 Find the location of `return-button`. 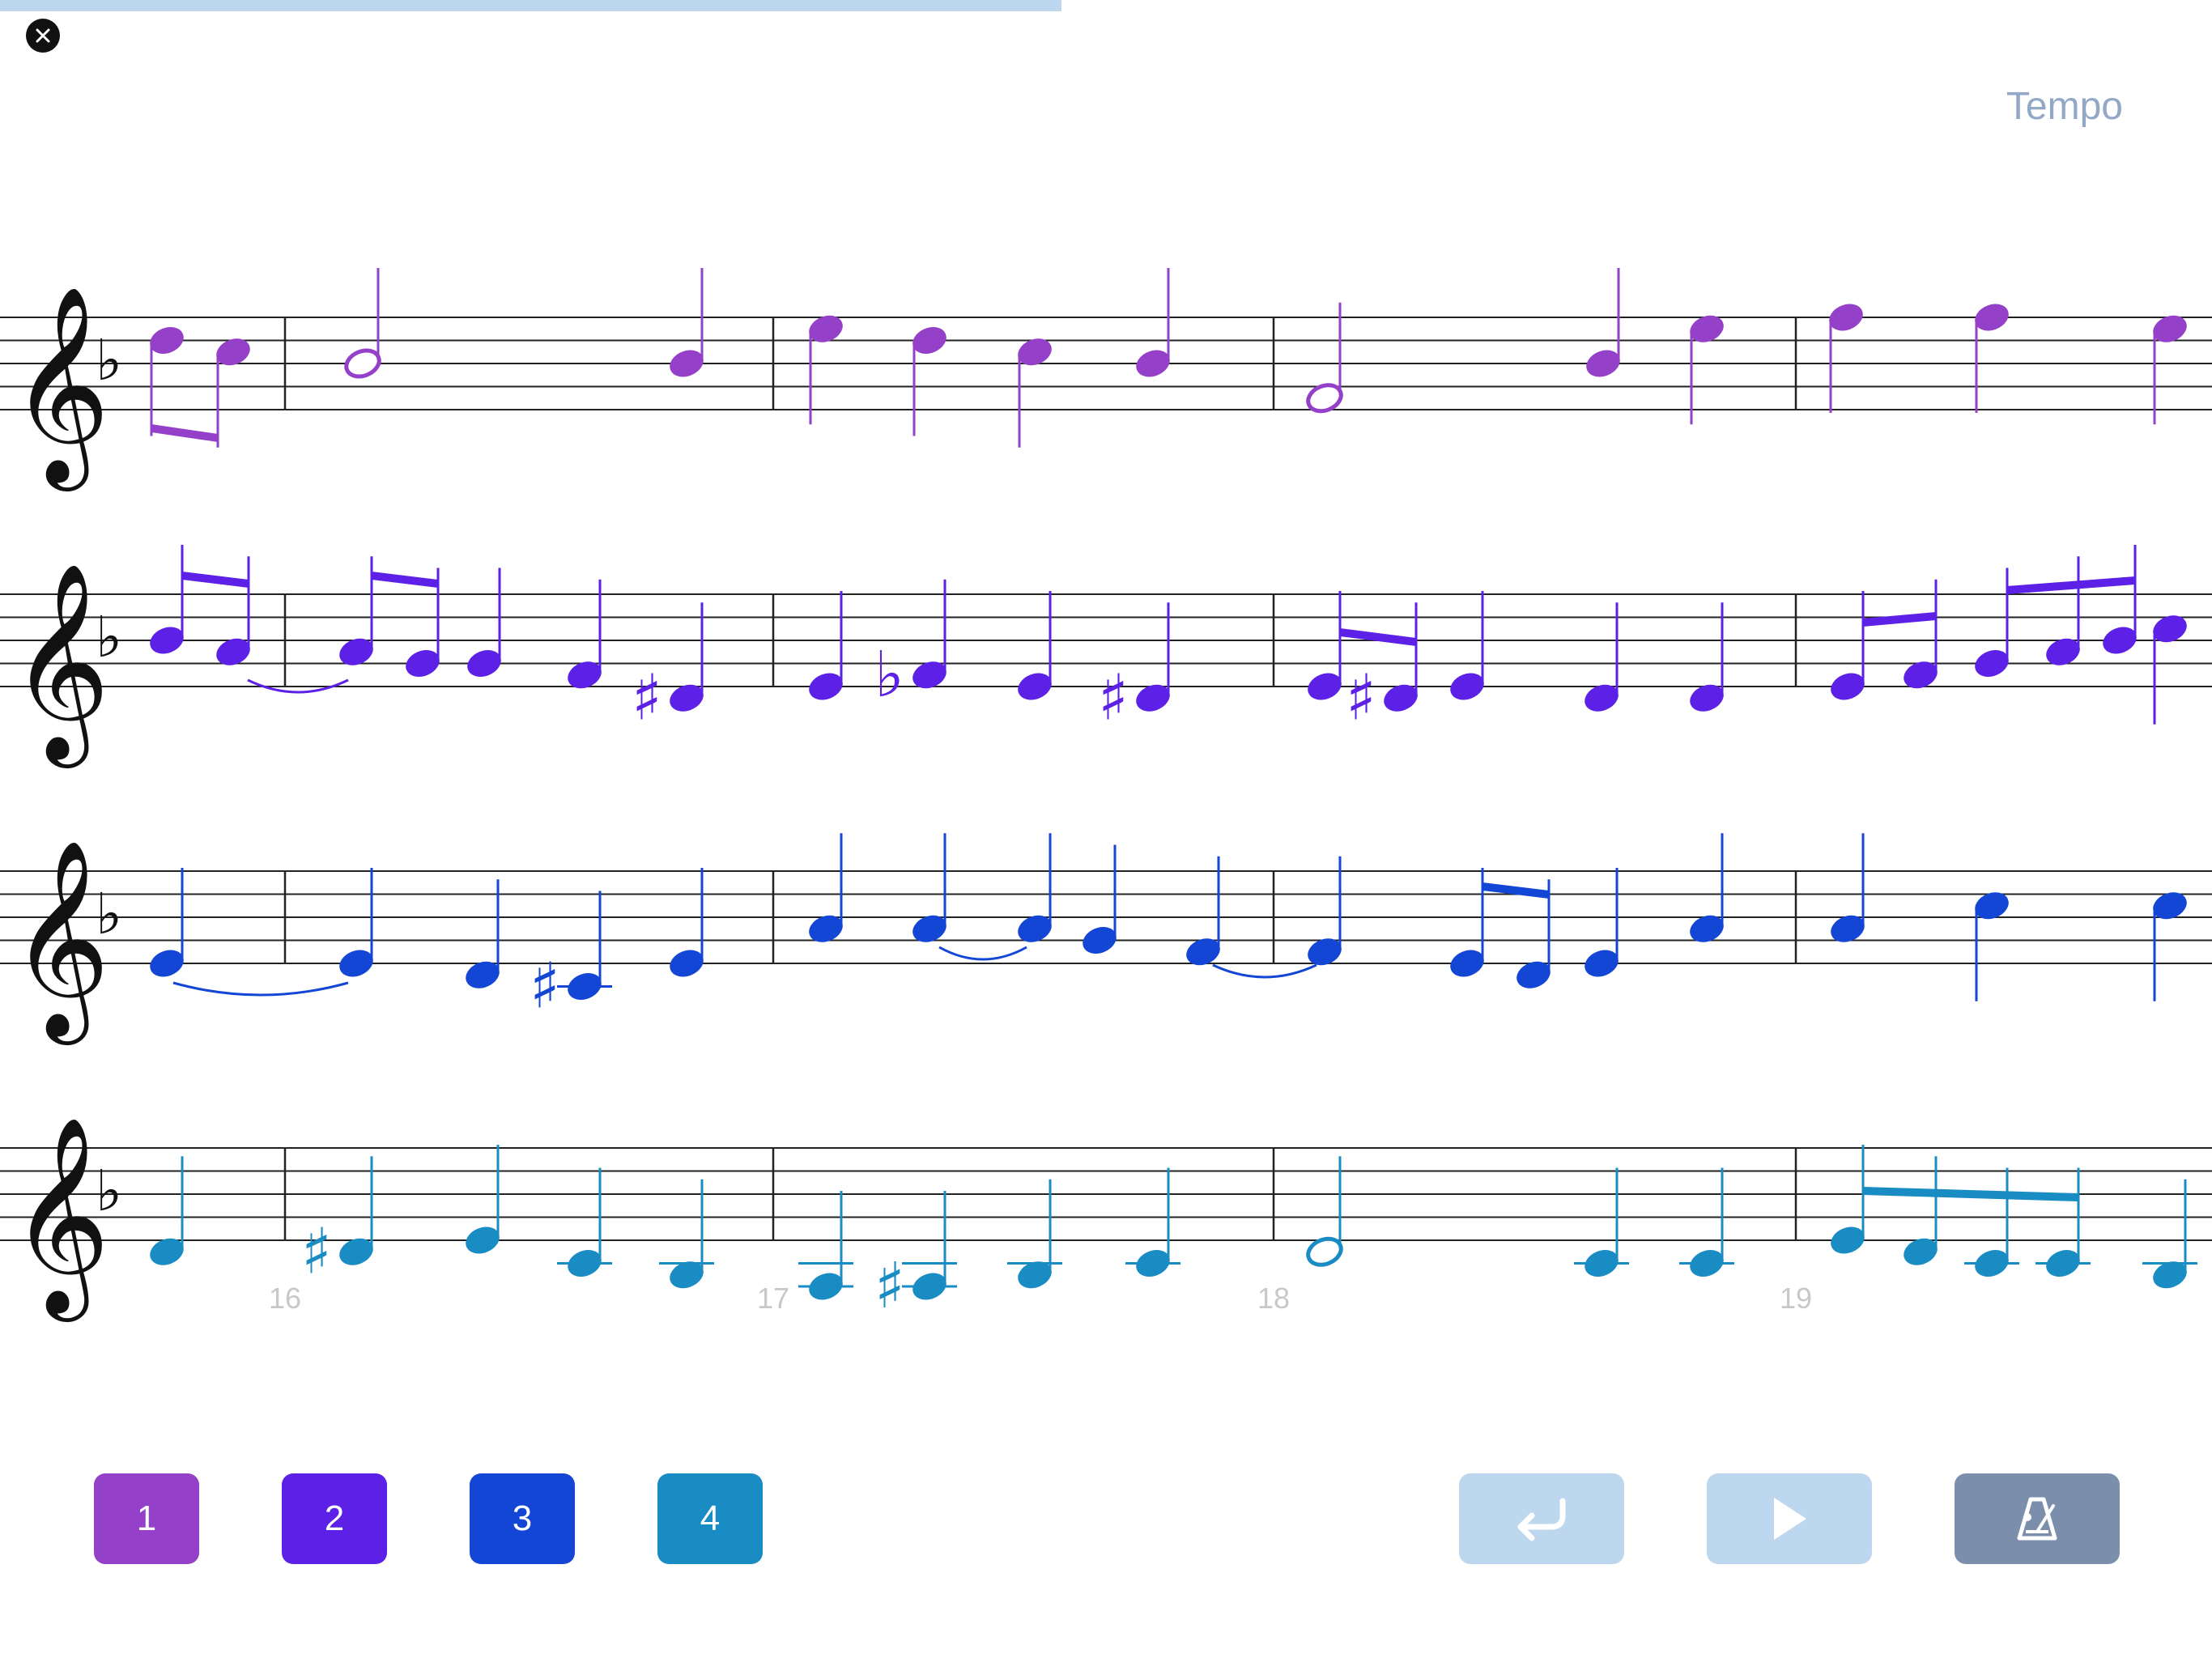

return-button is located at coordinates (1541, 1518).